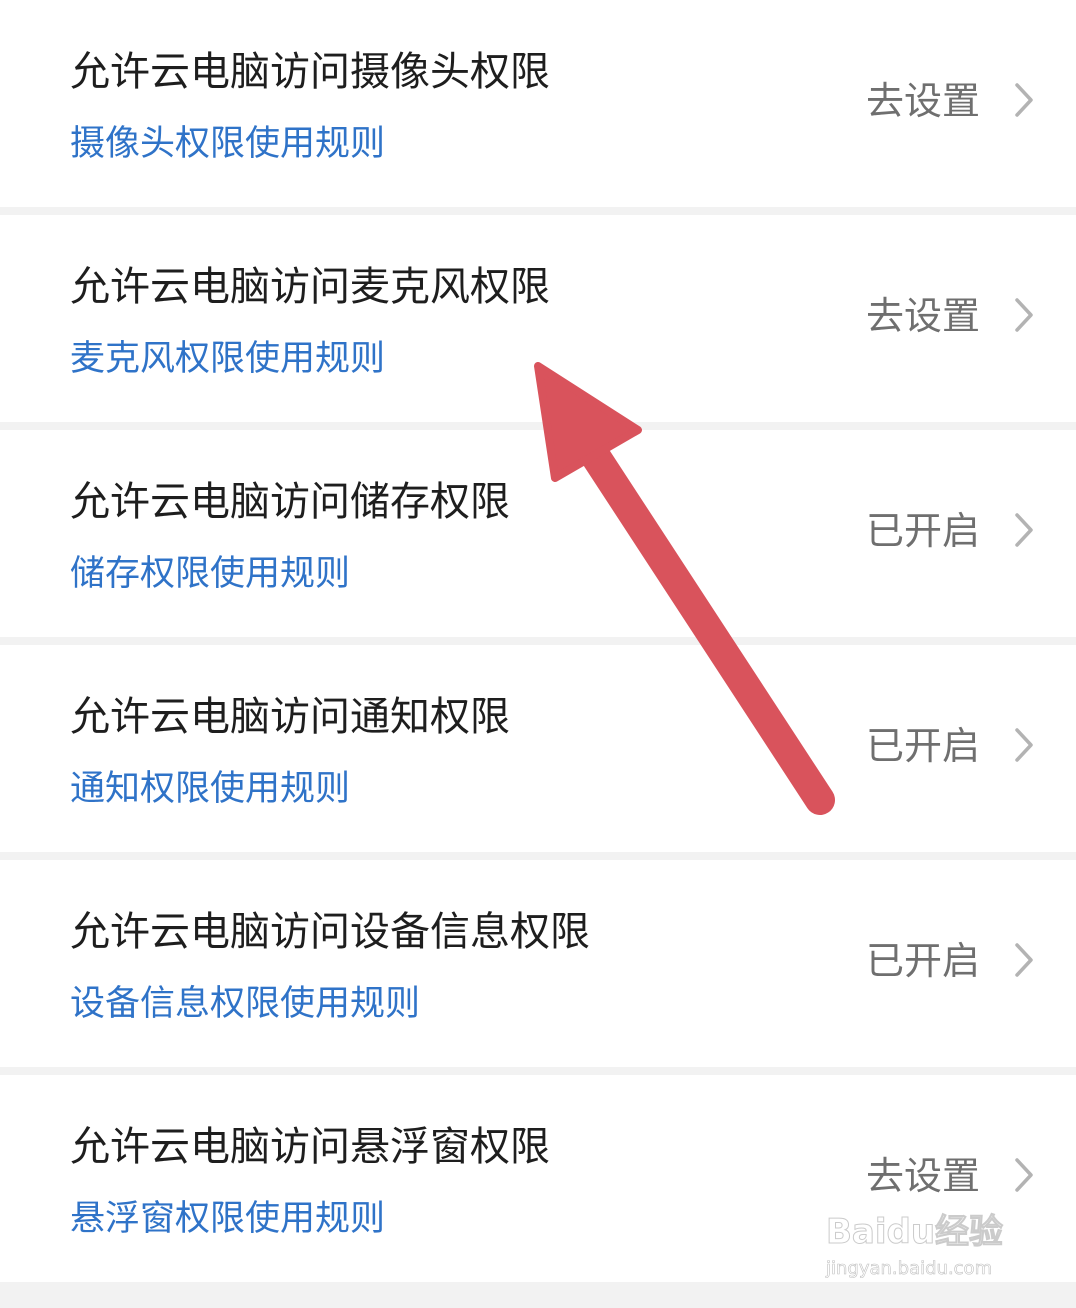 The image size is (1076, 1308). I want to click on permission-title: 允许云电脑访问设备信息权限, so click(330, 932).